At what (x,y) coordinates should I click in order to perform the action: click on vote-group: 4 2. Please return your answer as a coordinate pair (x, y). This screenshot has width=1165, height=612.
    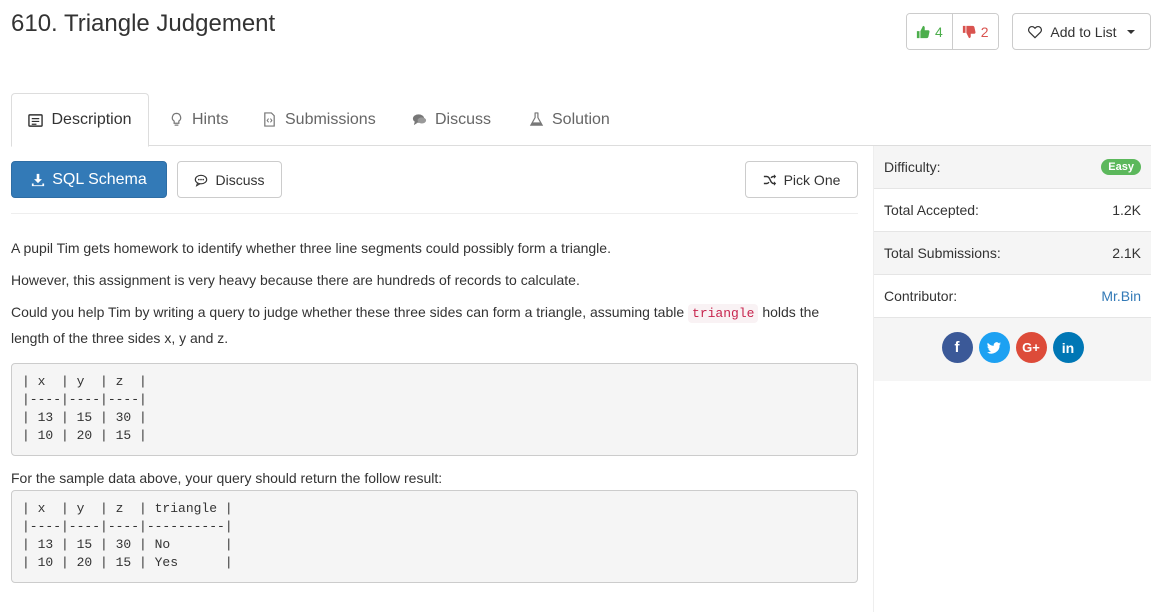
    Looking at the image, I should click on (952, 31).